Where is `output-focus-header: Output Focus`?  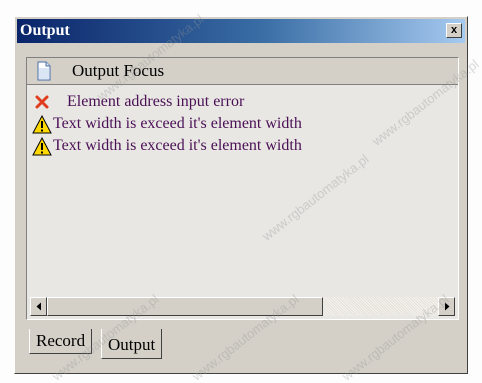
output-focus-header: Output Focus is located at coordinates (242, 71).